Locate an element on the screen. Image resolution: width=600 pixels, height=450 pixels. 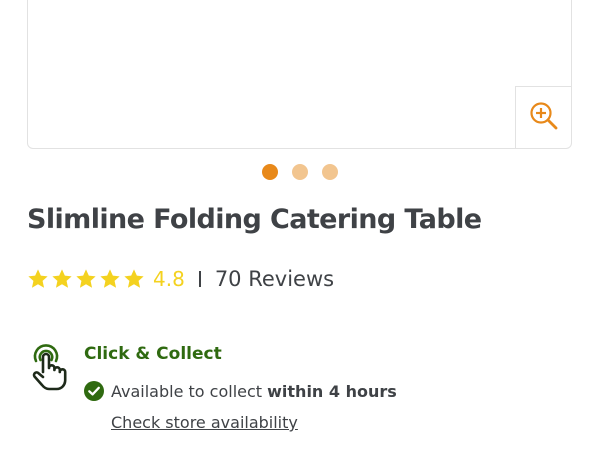
tap-hand-icon is located at coordinates (49, 370).